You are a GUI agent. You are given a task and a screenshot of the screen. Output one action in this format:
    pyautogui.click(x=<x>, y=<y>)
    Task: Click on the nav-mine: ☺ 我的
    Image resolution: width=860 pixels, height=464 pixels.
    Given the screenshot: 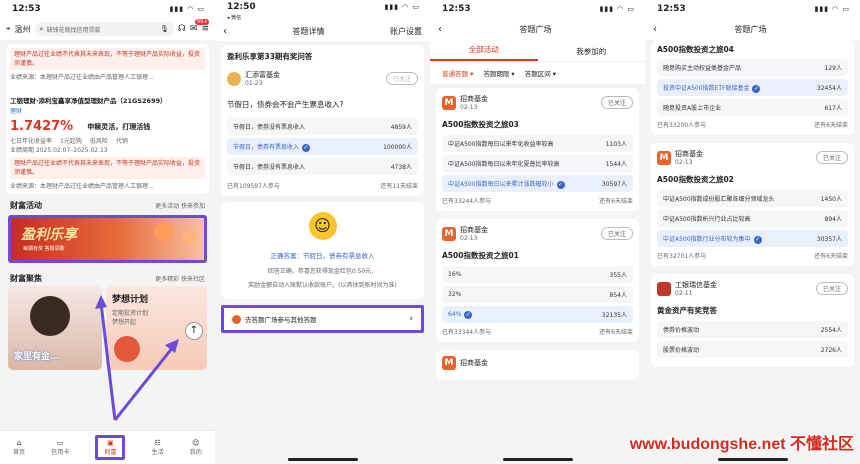 What is the action you would take?
    pyautogui.click(x=196, y=447)
    